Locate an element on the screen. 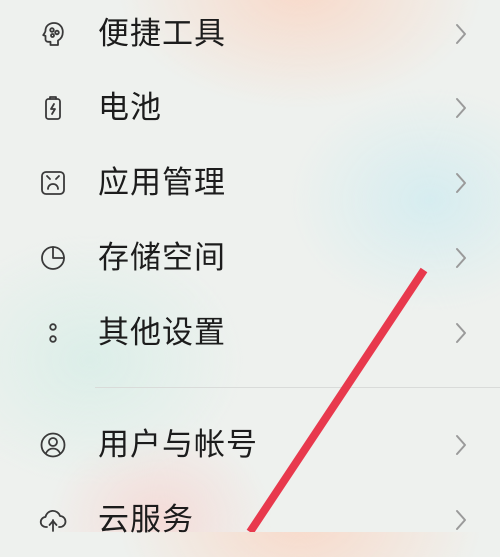 This screenshot has height=557, width=500. user-account-icon is located at coordinates (53, 445).